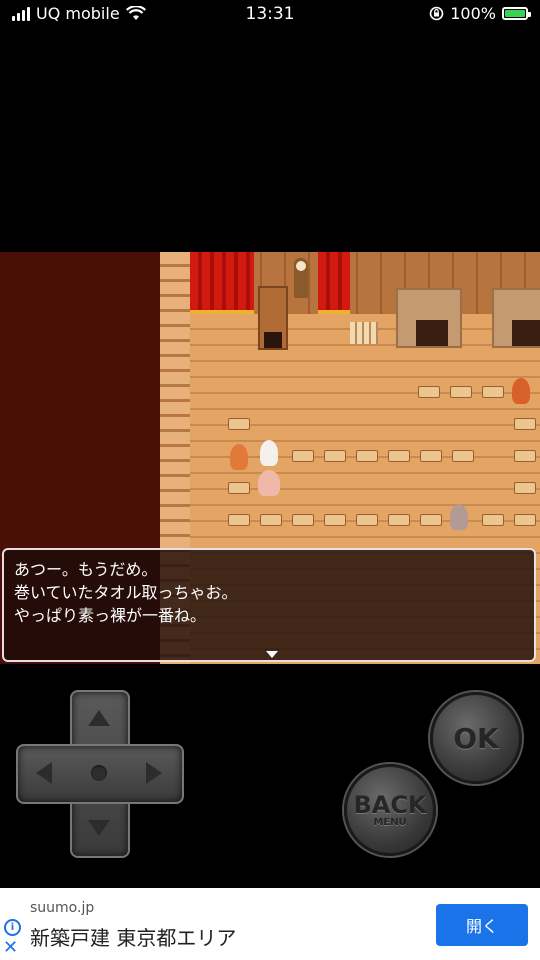 This screenshot has height=960, width=540. What do you see at coordinates (99, 718) in the screenshot?
I see `dpad-up-icon` at bounding box center [99, 718].